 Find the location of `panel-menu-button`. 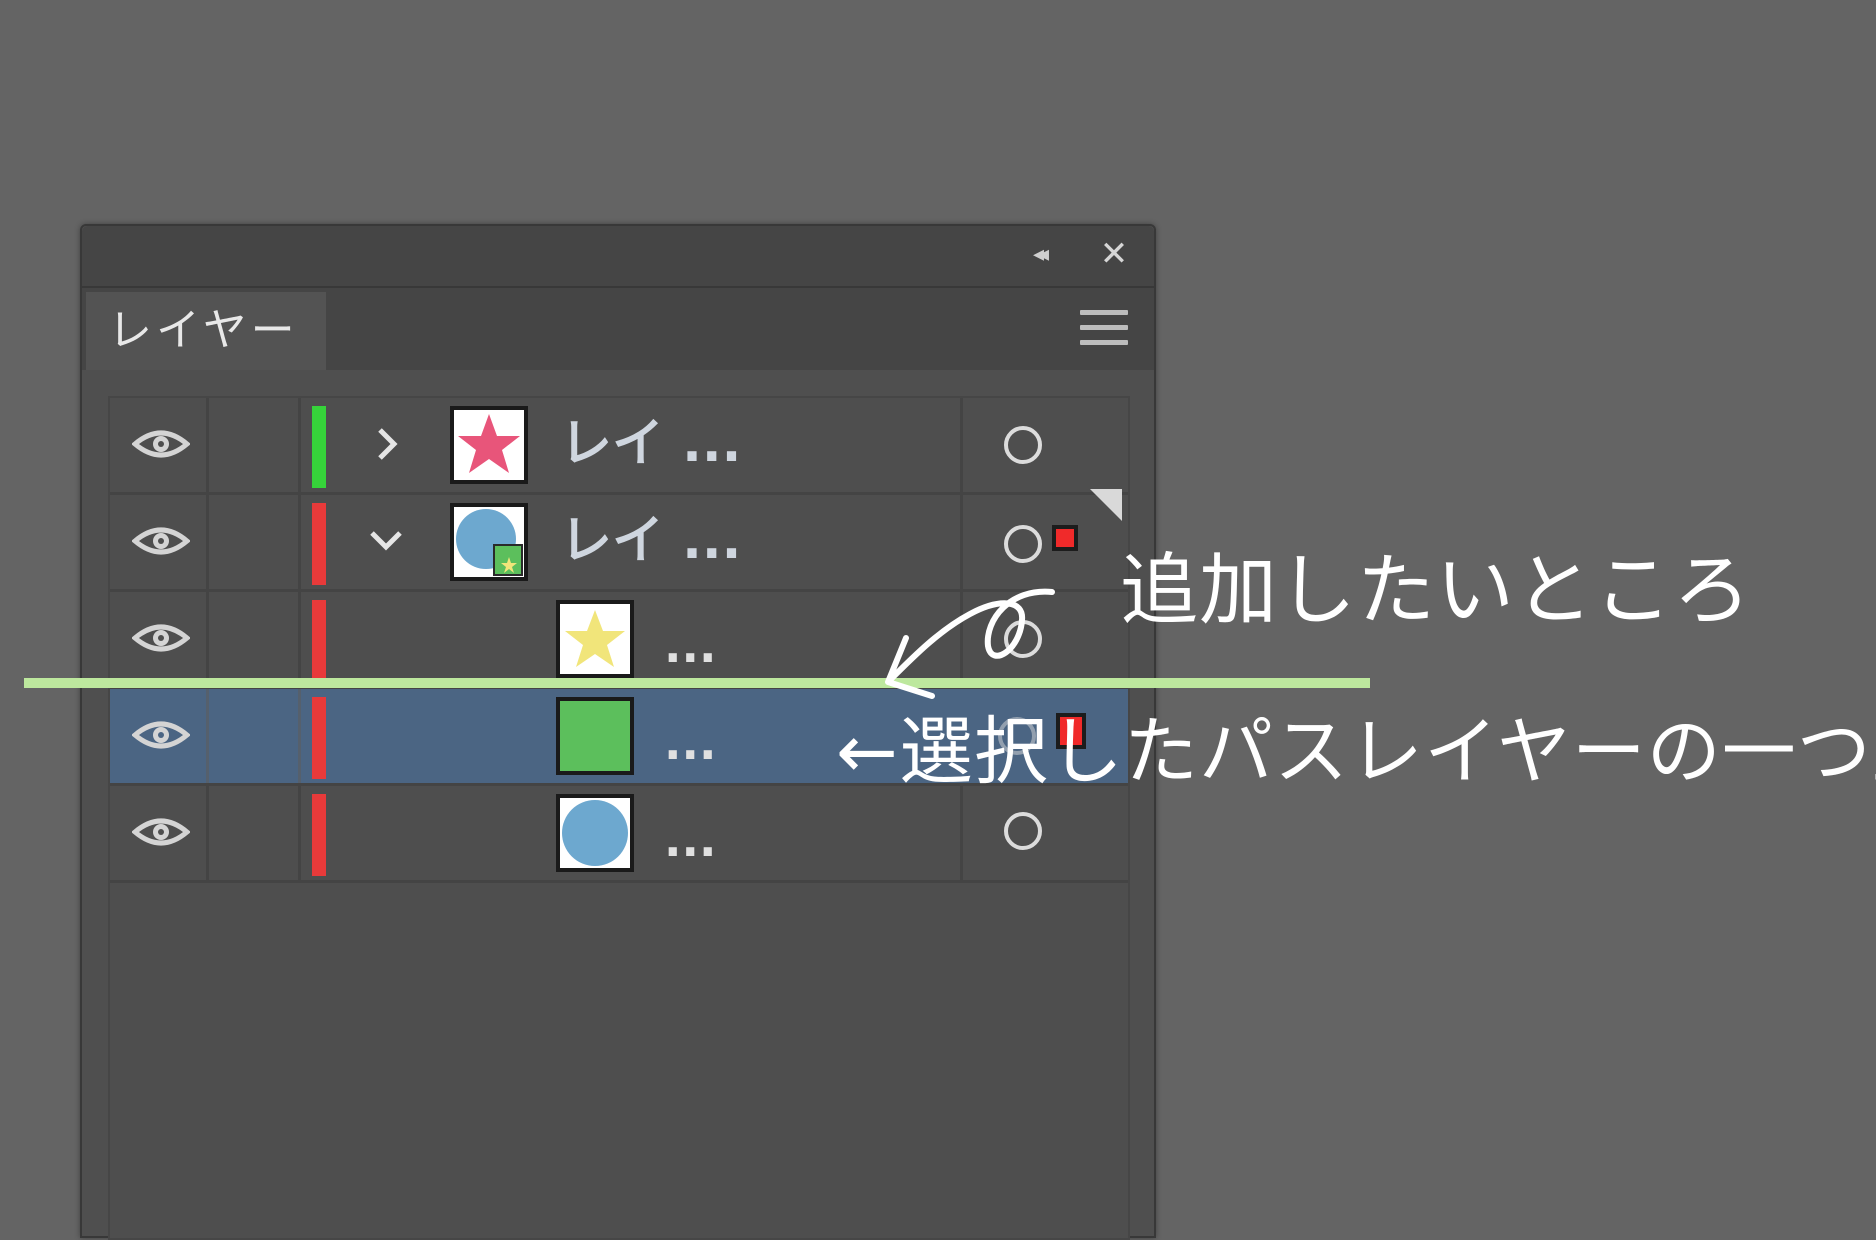

panel-menu-button is located at coordinates (1104, 330).